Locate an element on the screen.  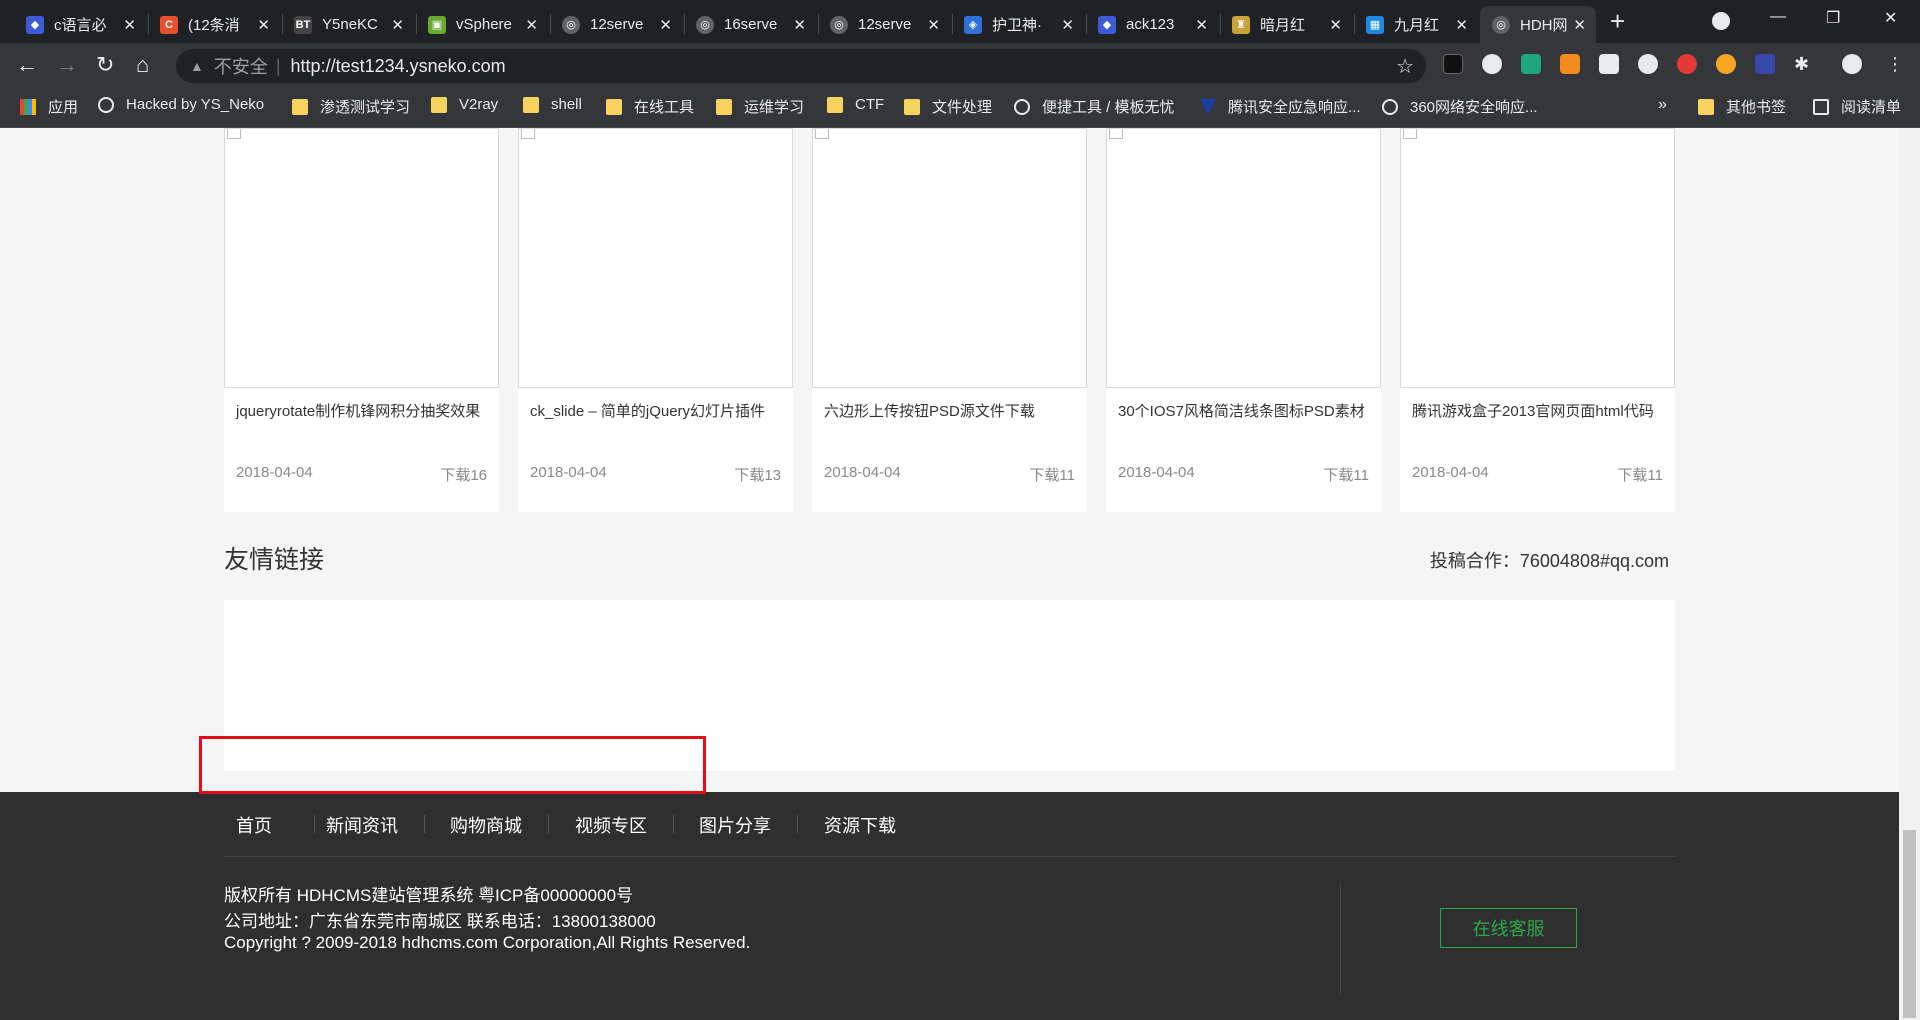
avatar is located at coordinates (1852, 64).